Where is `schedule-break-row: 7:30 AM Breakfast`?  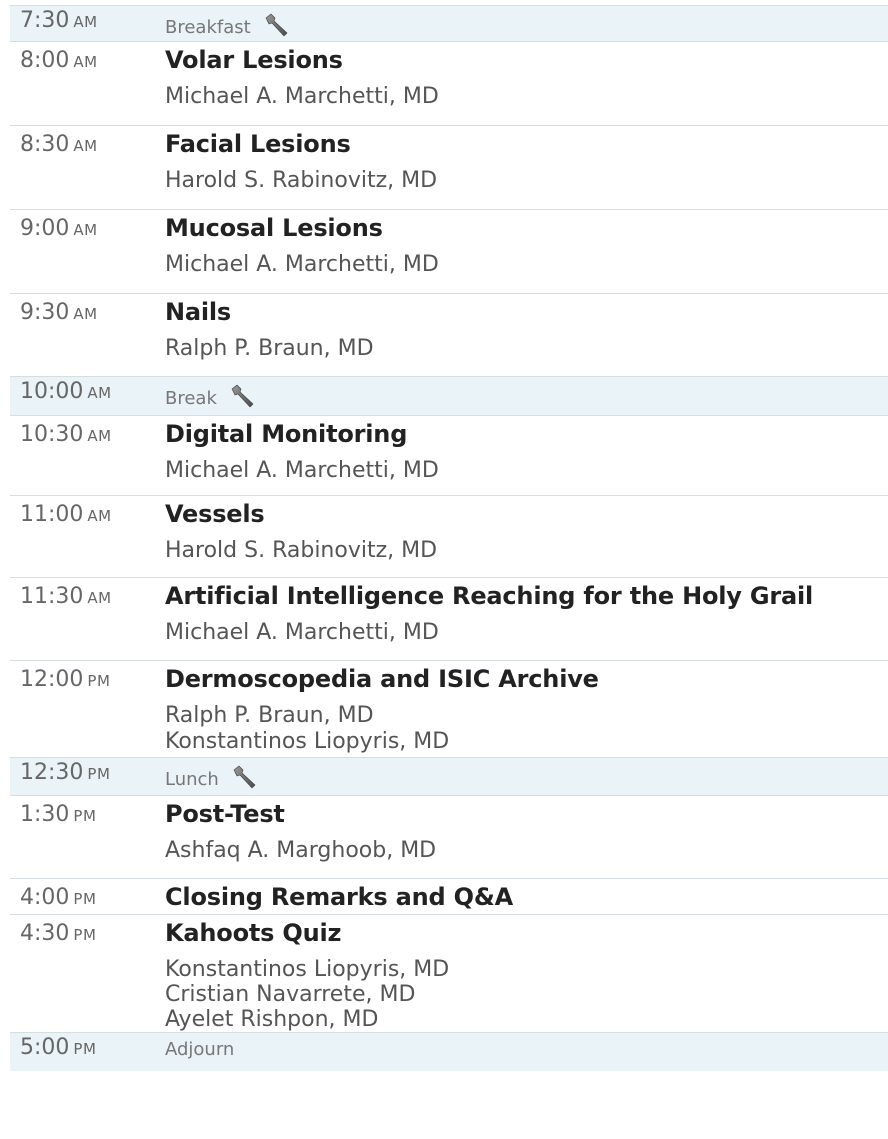 schedule-break-row: 7:30 AM Breakfast is located at coordinates (449, 23).